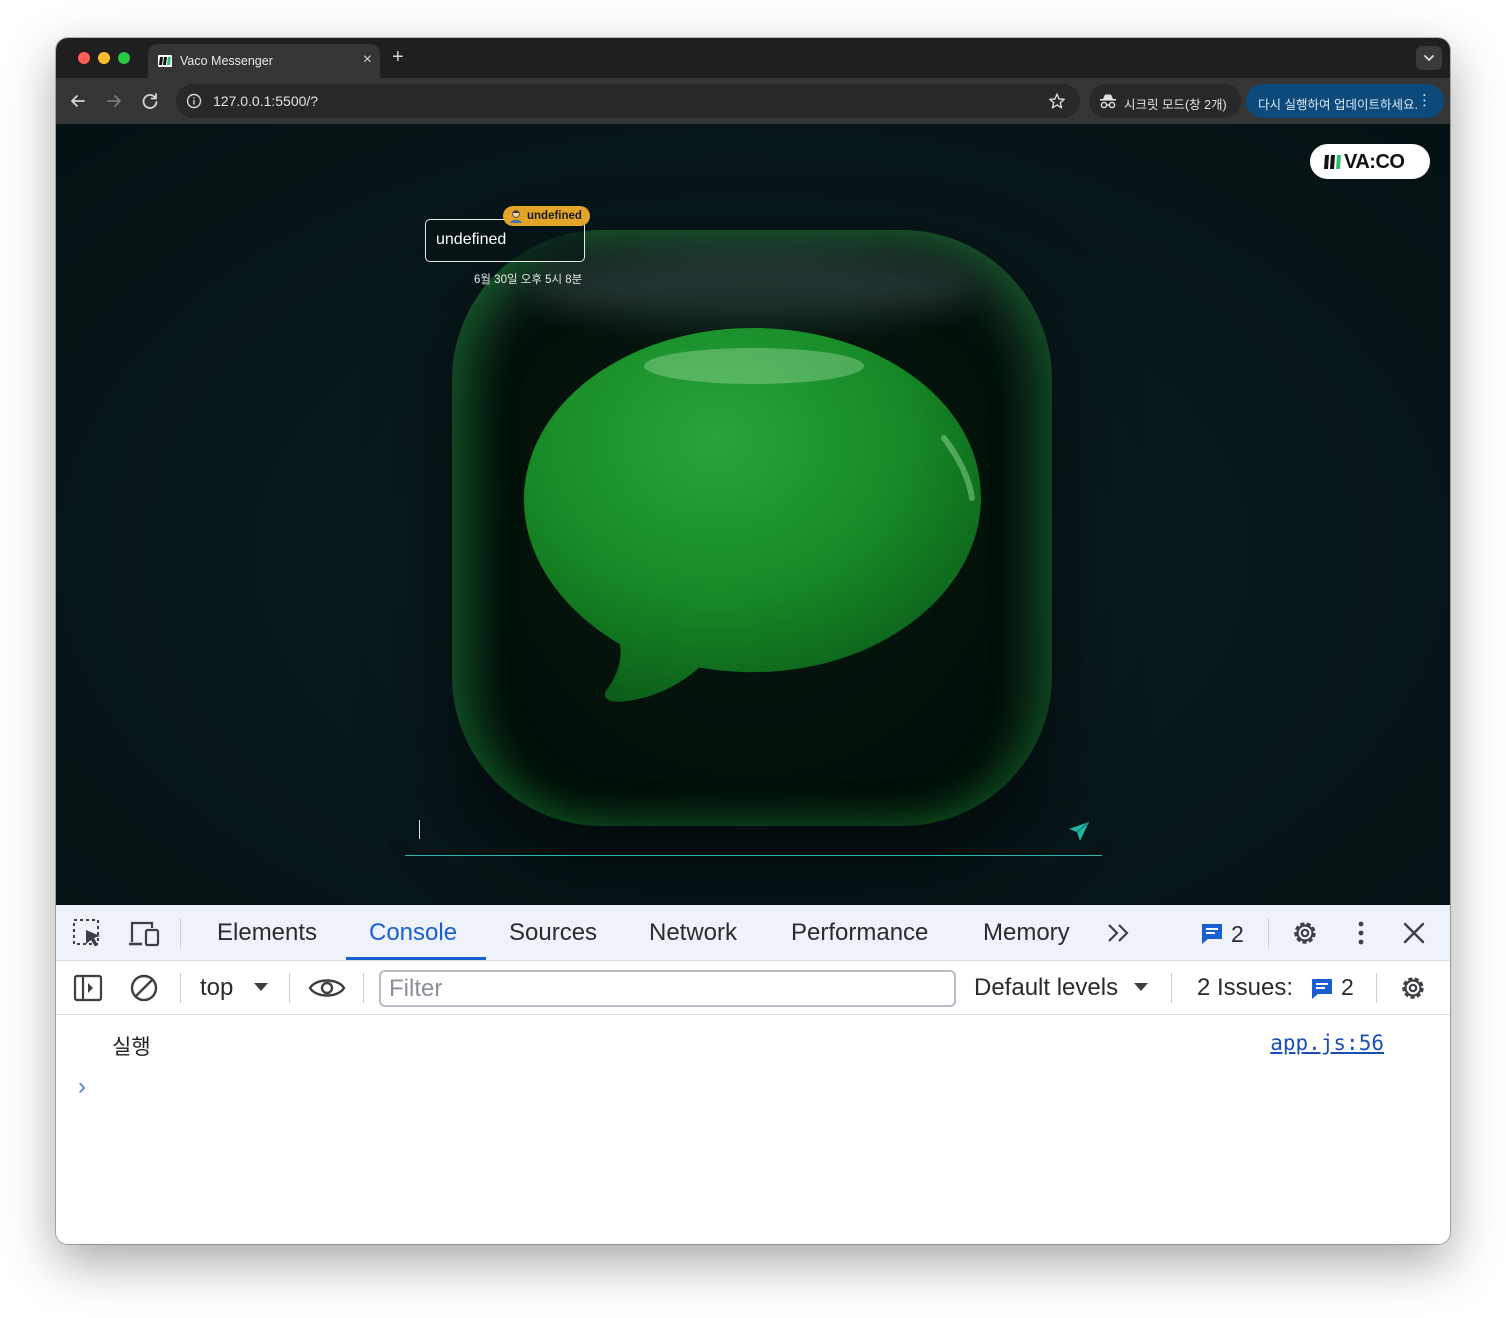  I want to click on context-label: top, so click(217, 987).